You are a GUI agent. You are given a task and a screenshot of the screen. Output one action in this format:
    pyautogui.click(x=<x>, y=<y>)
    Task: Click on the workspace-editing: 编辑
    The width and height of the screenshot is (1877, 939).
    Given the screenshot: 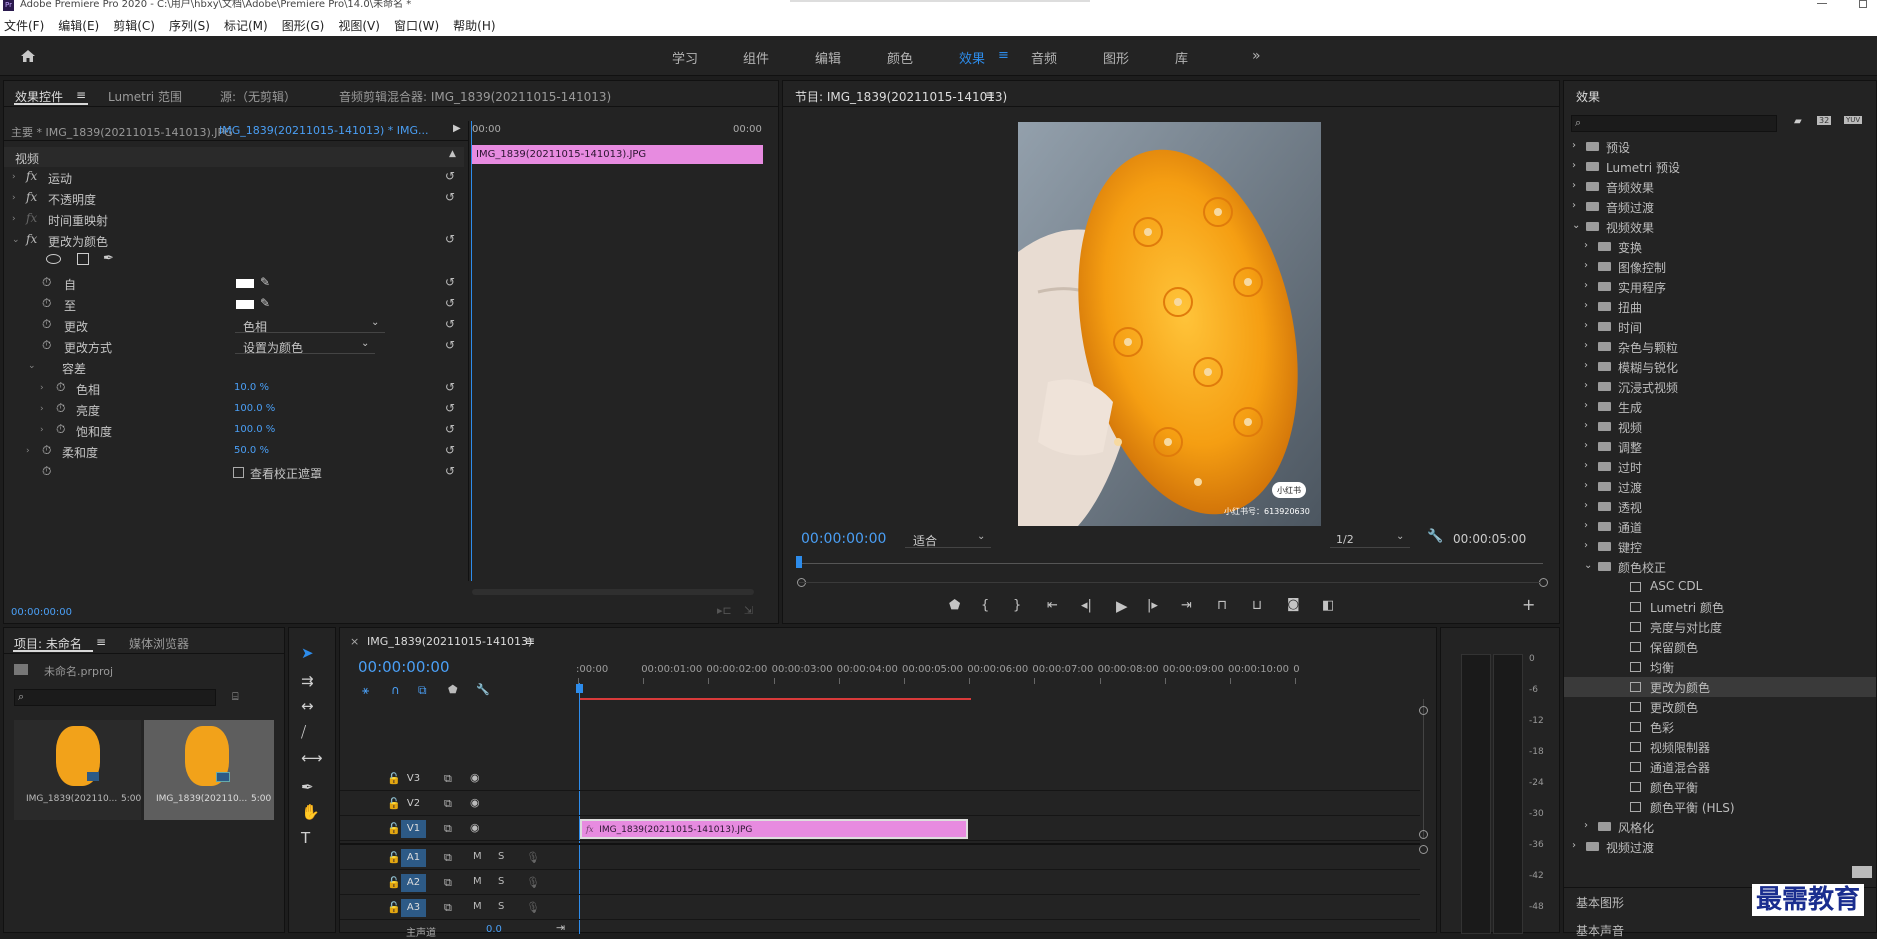 What is the action you would take?
    pyautogui.click(x=828, y=57)
    